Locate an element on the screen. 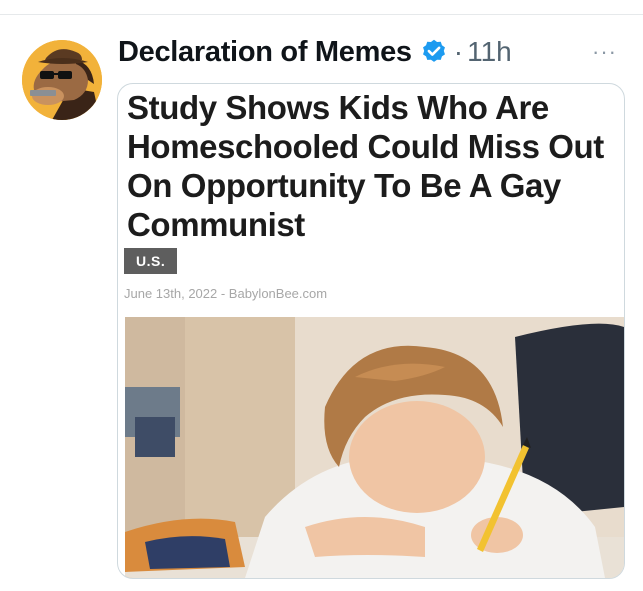  section-tag: U.S. is located at coordinates (151, 261).